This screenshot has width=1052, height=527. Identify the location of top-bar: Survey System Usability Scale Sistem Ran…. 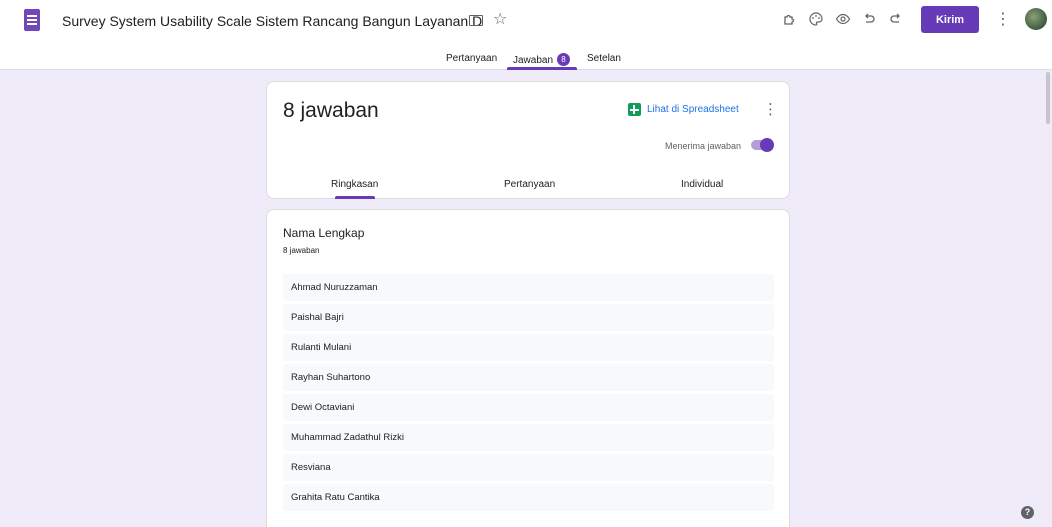
(526, 35).